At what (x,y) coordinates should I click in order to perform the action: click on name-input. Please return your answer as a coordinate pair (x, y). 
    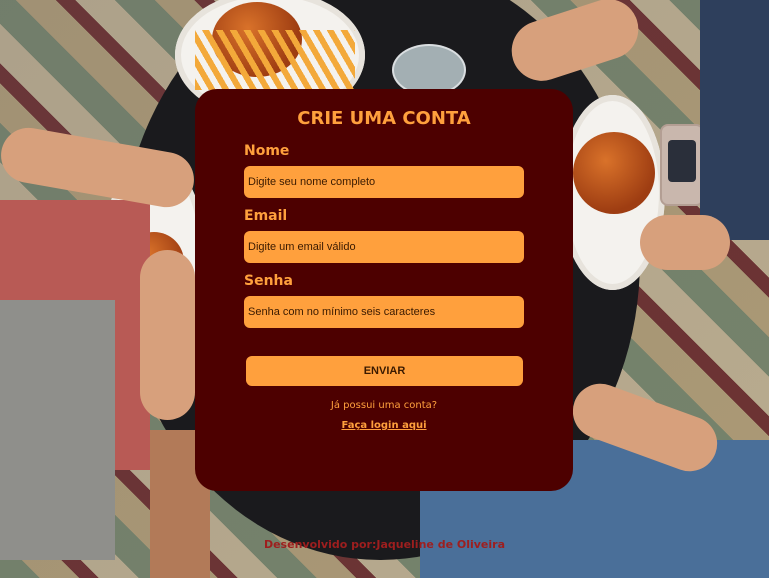
    Looking at the image, I should click on (384, 182).